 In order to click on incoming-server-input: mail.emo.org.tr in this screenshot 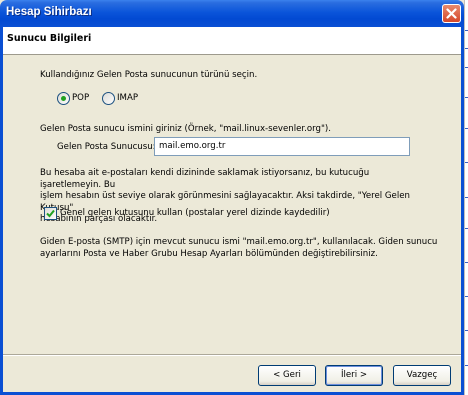, I will do `click(282, 146)`.